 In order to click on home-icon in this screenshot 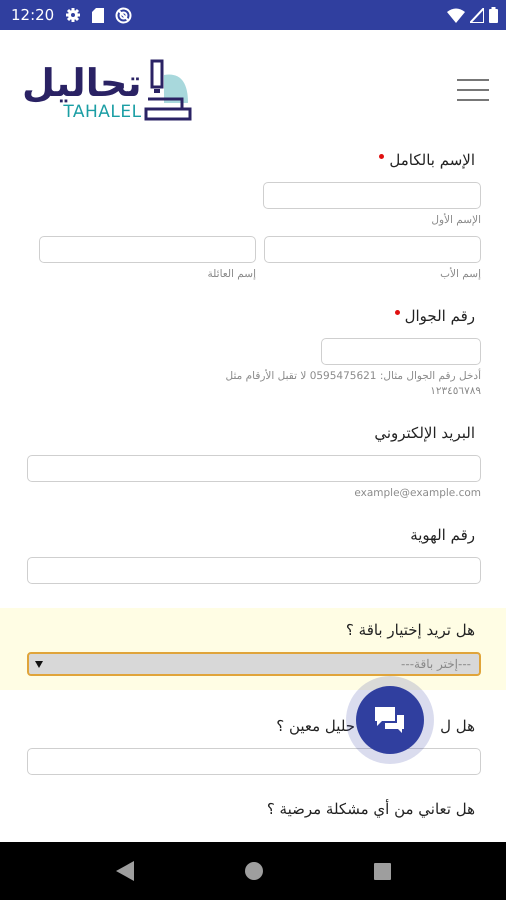, I will do `click(253, 871)`.